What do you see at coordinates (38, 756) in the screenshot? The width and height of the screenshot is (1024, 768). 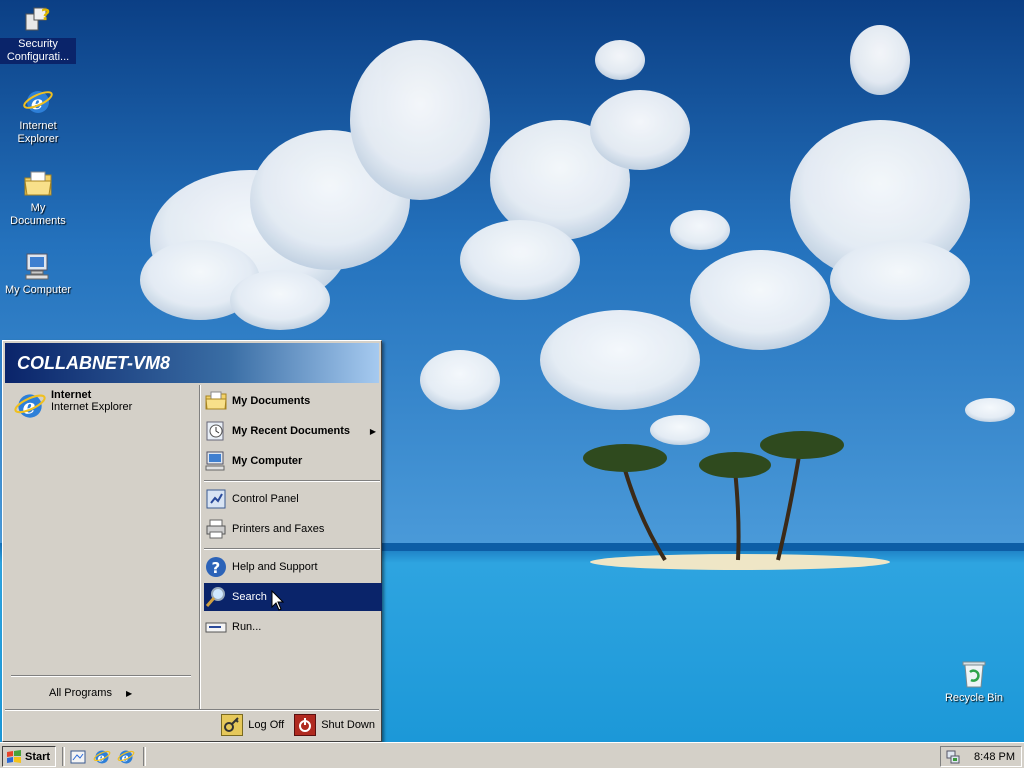 I see `start-button-label: Start` at bounding box center [38, 756].